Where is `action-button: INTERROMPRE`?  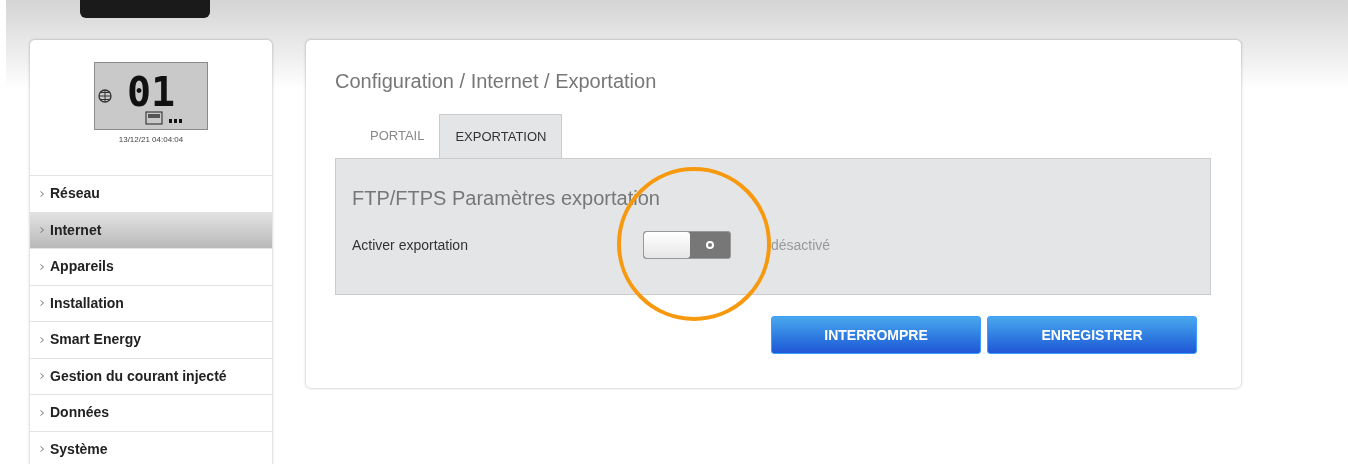 action-button: INTERROMPRE is located at coordinates (876, 335).